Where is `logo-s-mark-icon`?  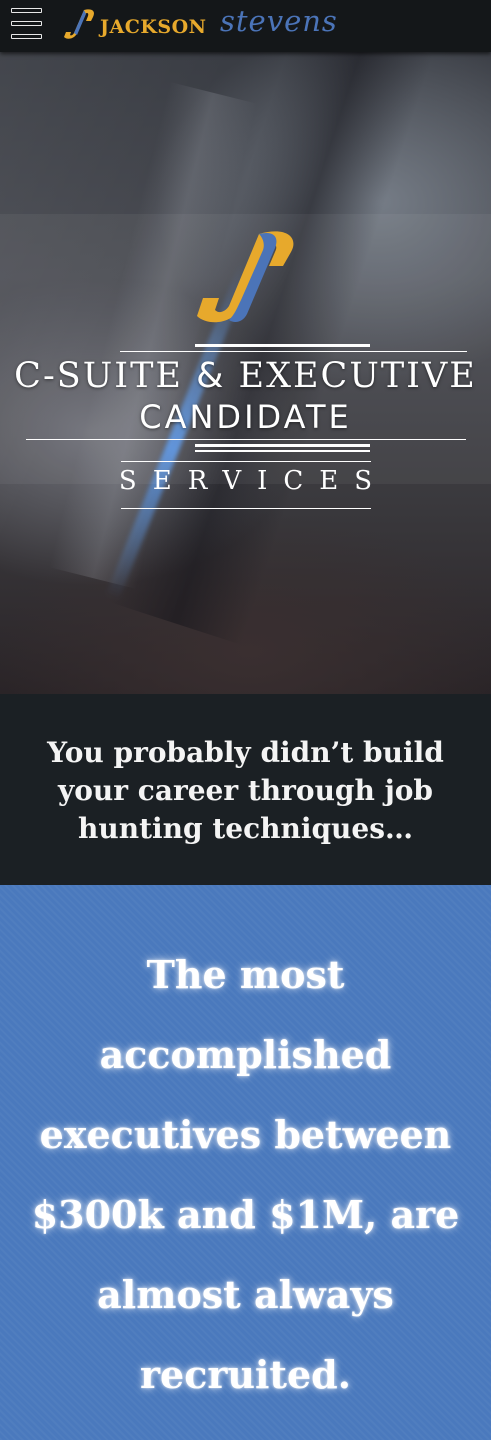 logo-s-mark-icon is located at coordinates (79, 24).